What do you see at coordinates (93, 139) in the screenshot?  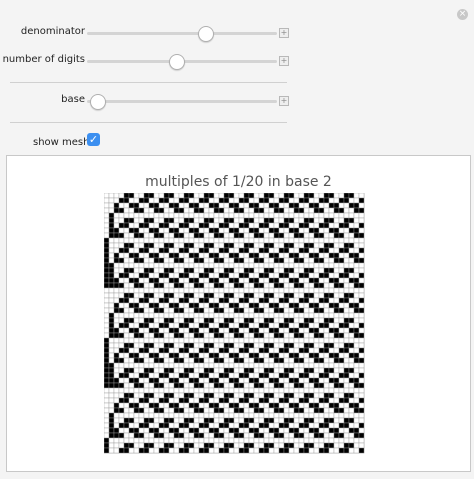 I see `show-mesh-checkbox: ✓` at bounding box center [93, 139].